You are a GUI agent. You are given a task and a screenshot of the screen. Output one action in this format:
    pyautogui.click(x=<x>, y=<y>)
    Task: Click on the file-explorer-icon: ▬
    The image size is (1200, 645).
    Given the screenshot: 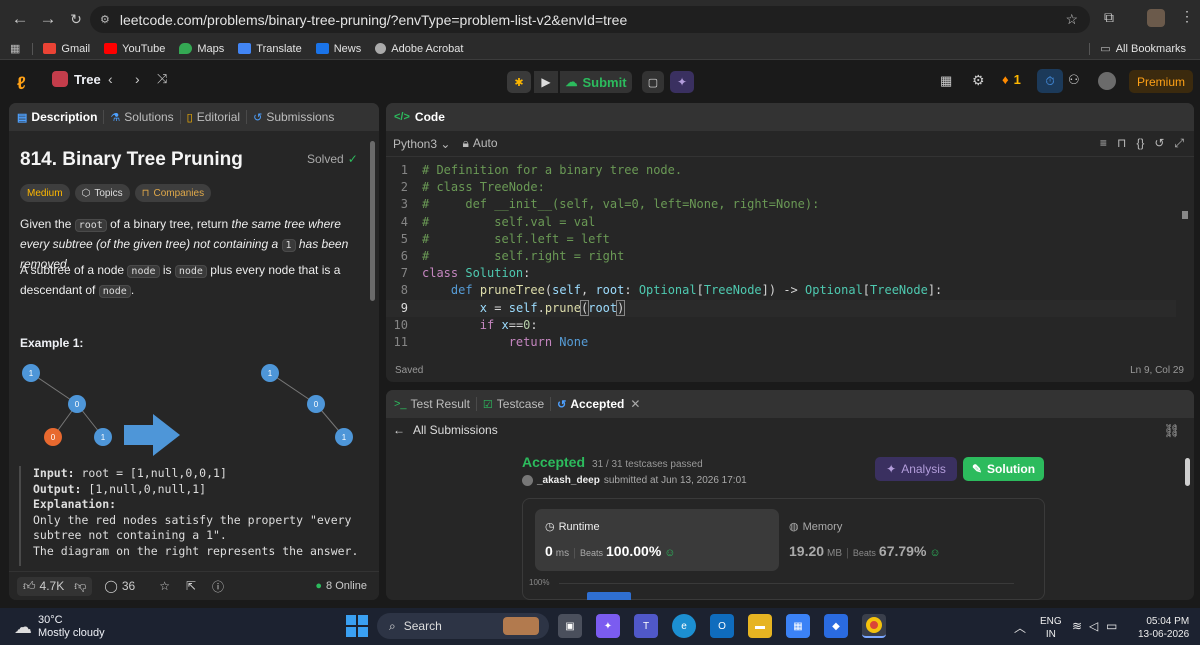 What is the action you would take?
    pyautogui.click(x=760, y=626)
    